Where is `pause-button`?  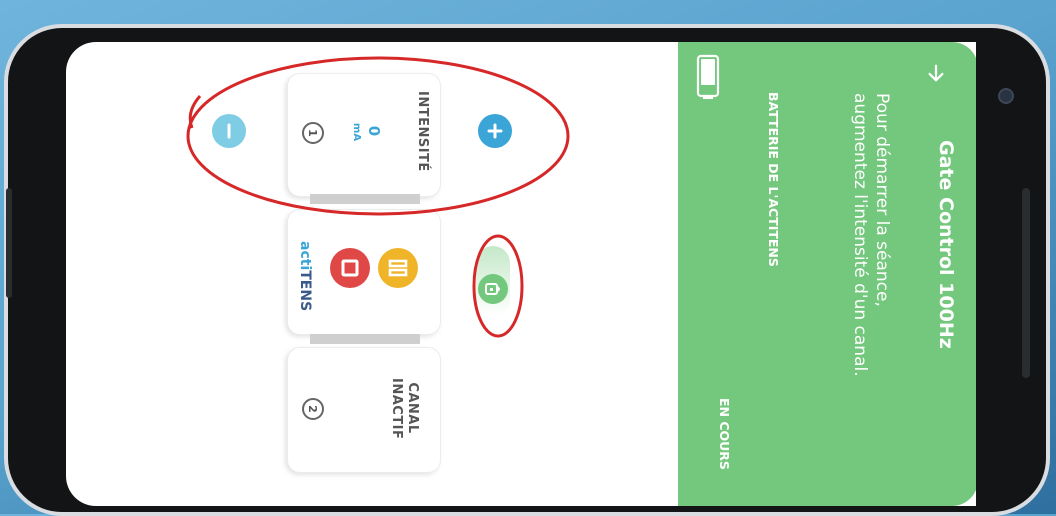 pause-button is located at coordinates (398, 268).